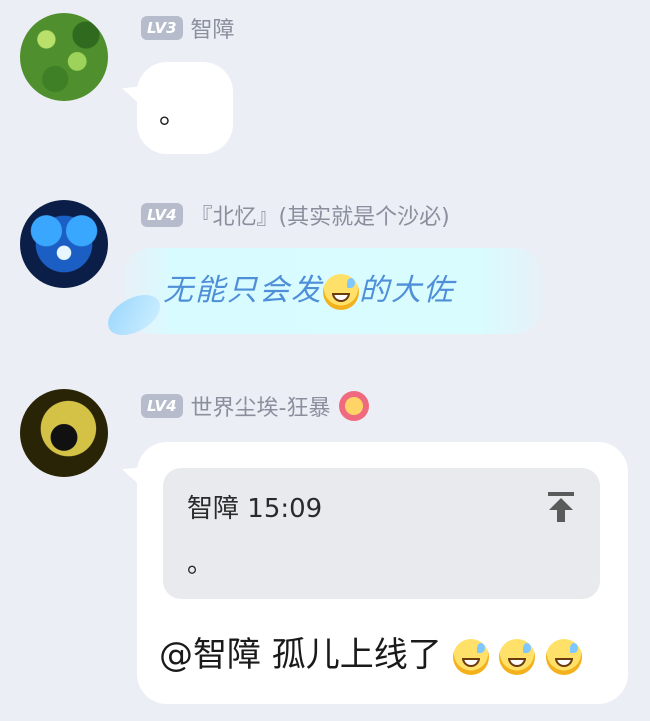 This screenshot has width=650, height=721. I want to click on message-bubble: 。, so click(185, 108).